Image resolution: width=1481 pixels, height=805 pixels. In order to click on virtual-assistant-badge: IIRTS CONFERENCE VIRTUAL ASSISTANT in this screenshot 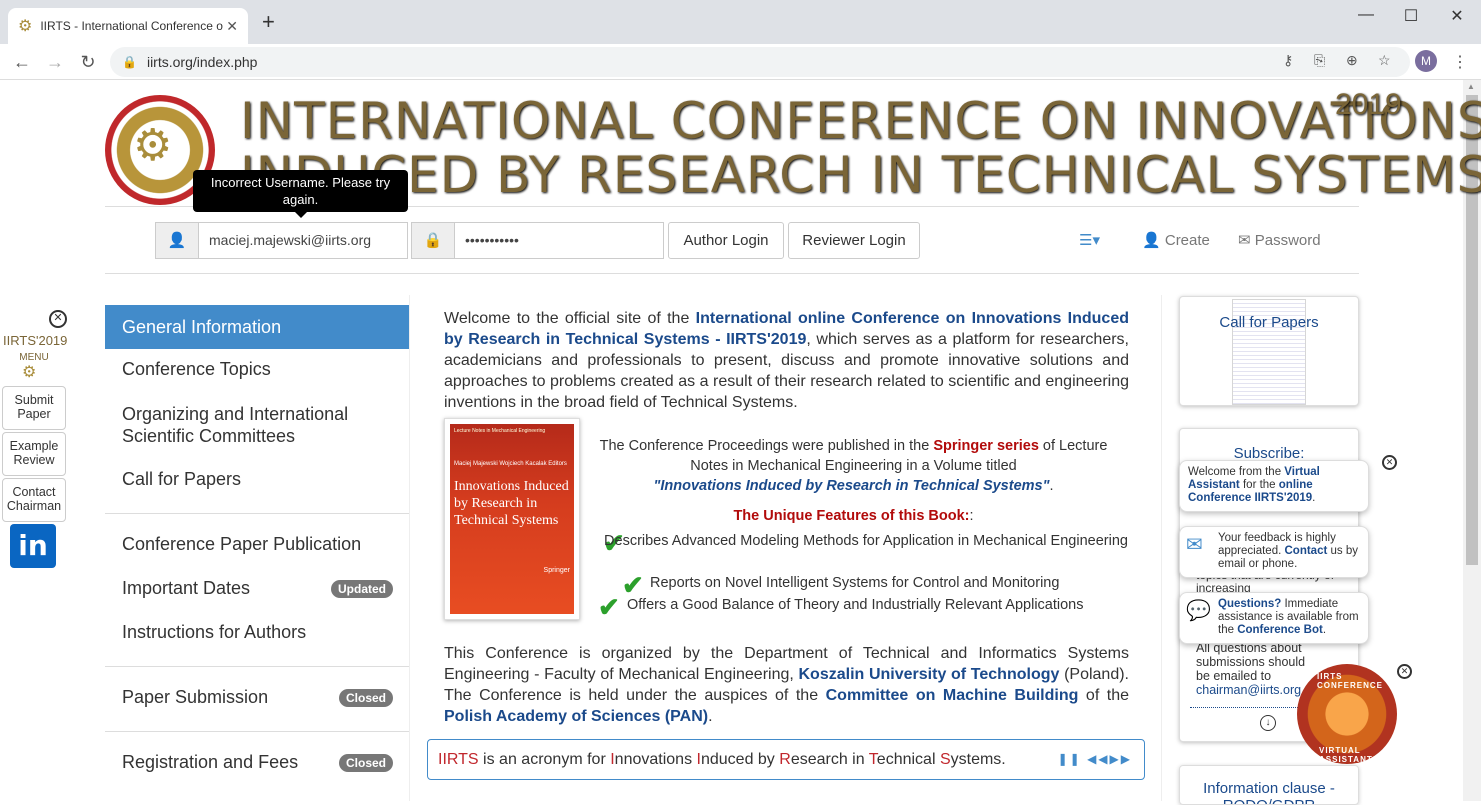, I will do `click(1347, 714)`.